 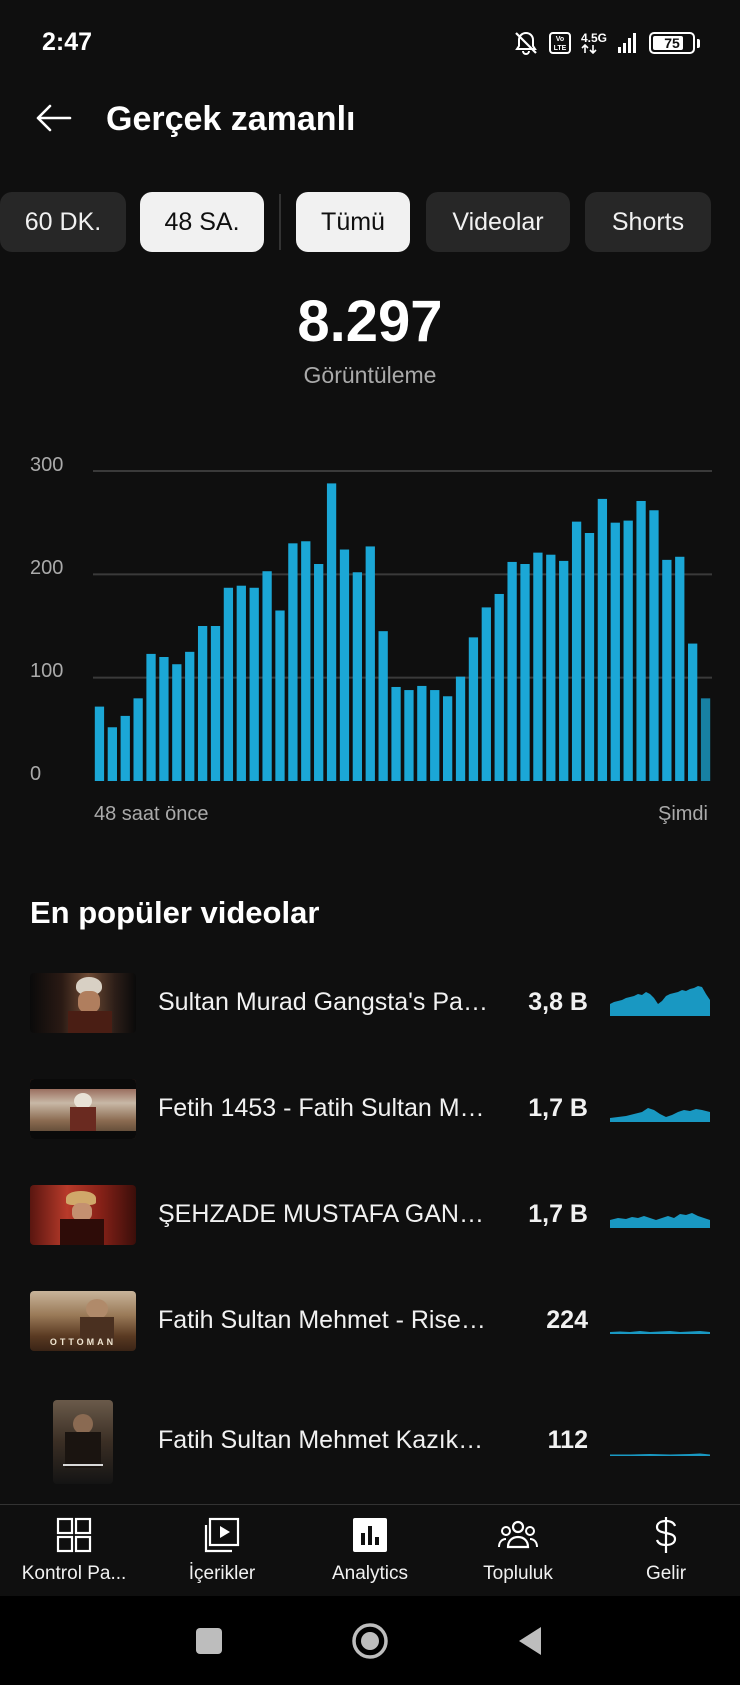 I want to click on nav-revenue: Gelir, so click(x=666, y=1555).